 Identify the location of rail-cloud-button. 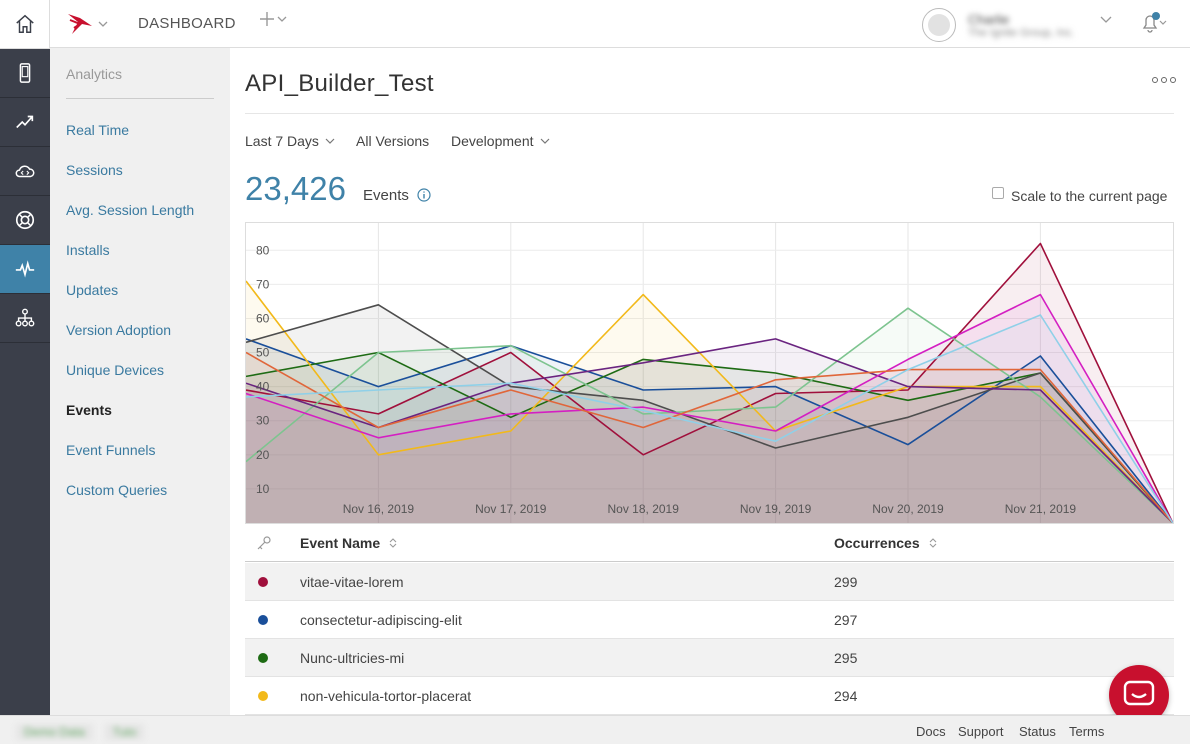
(25, 171).